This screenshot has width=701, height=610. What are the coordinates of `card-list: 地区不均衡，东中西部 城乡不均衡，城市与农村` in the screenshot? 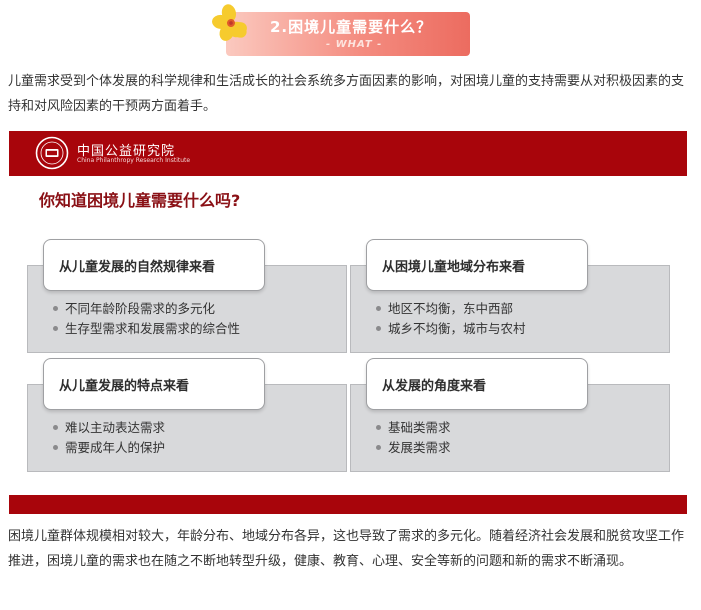 It's located at (451, 319).